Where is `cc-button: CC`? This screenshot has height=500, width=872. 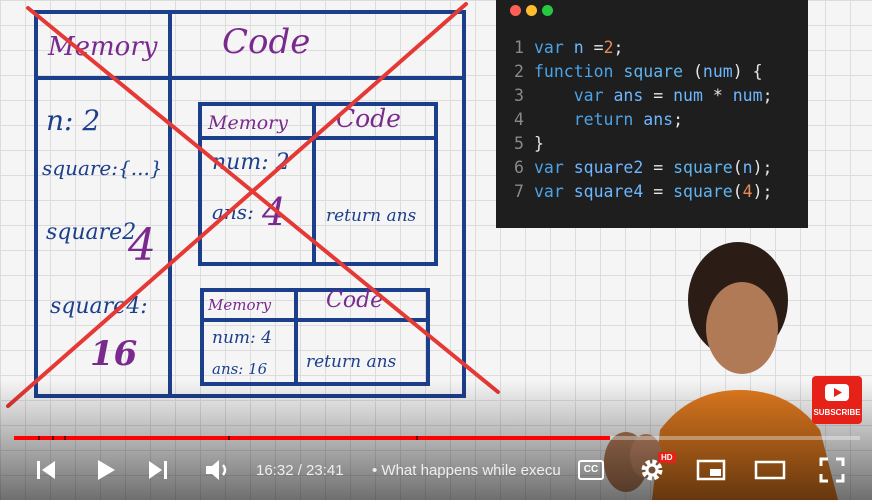
cc-button: CC is located at coordinates (591, 470).